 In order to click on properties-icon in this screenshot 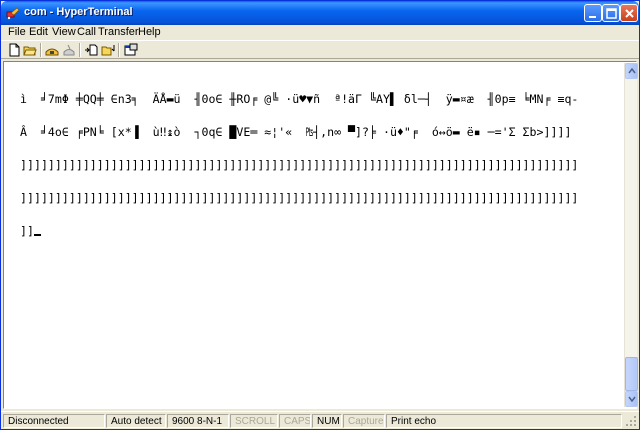, I will do `click(131, 49)`.